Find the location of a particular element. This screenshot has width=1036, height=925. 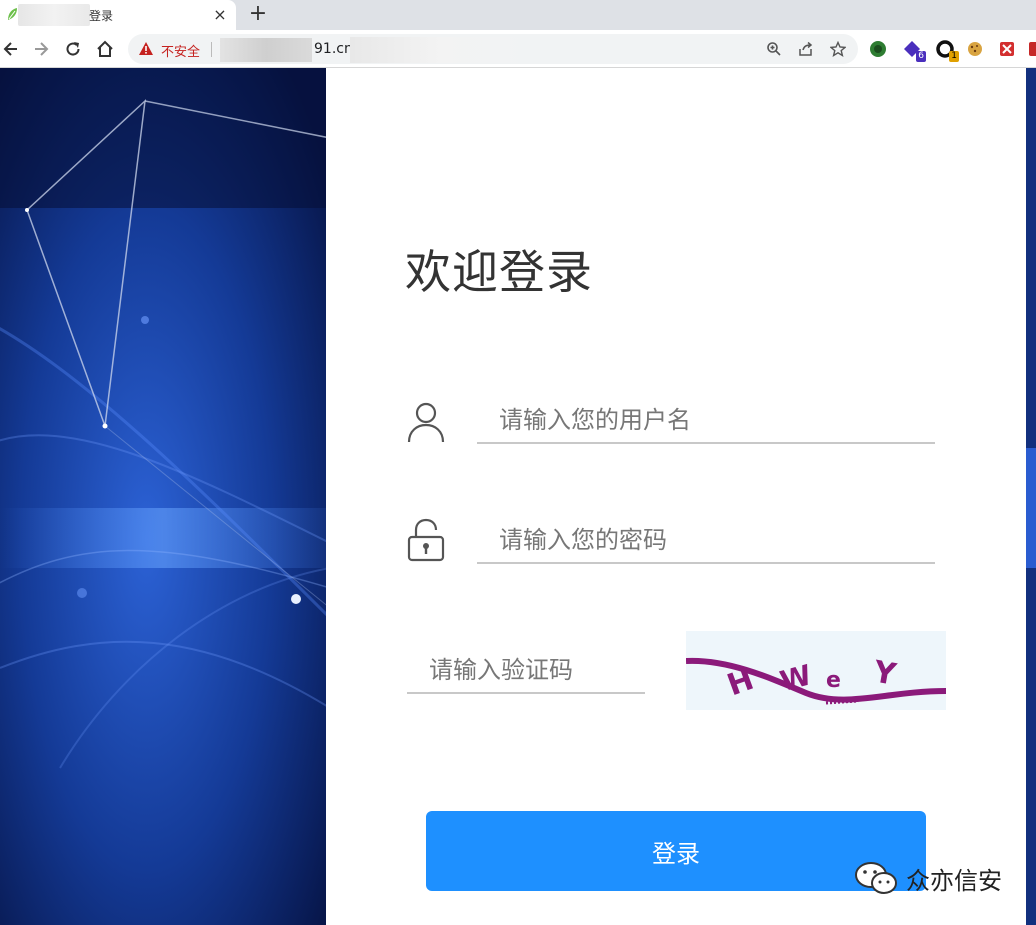

url-redacted is located at coordinates (266, 50).